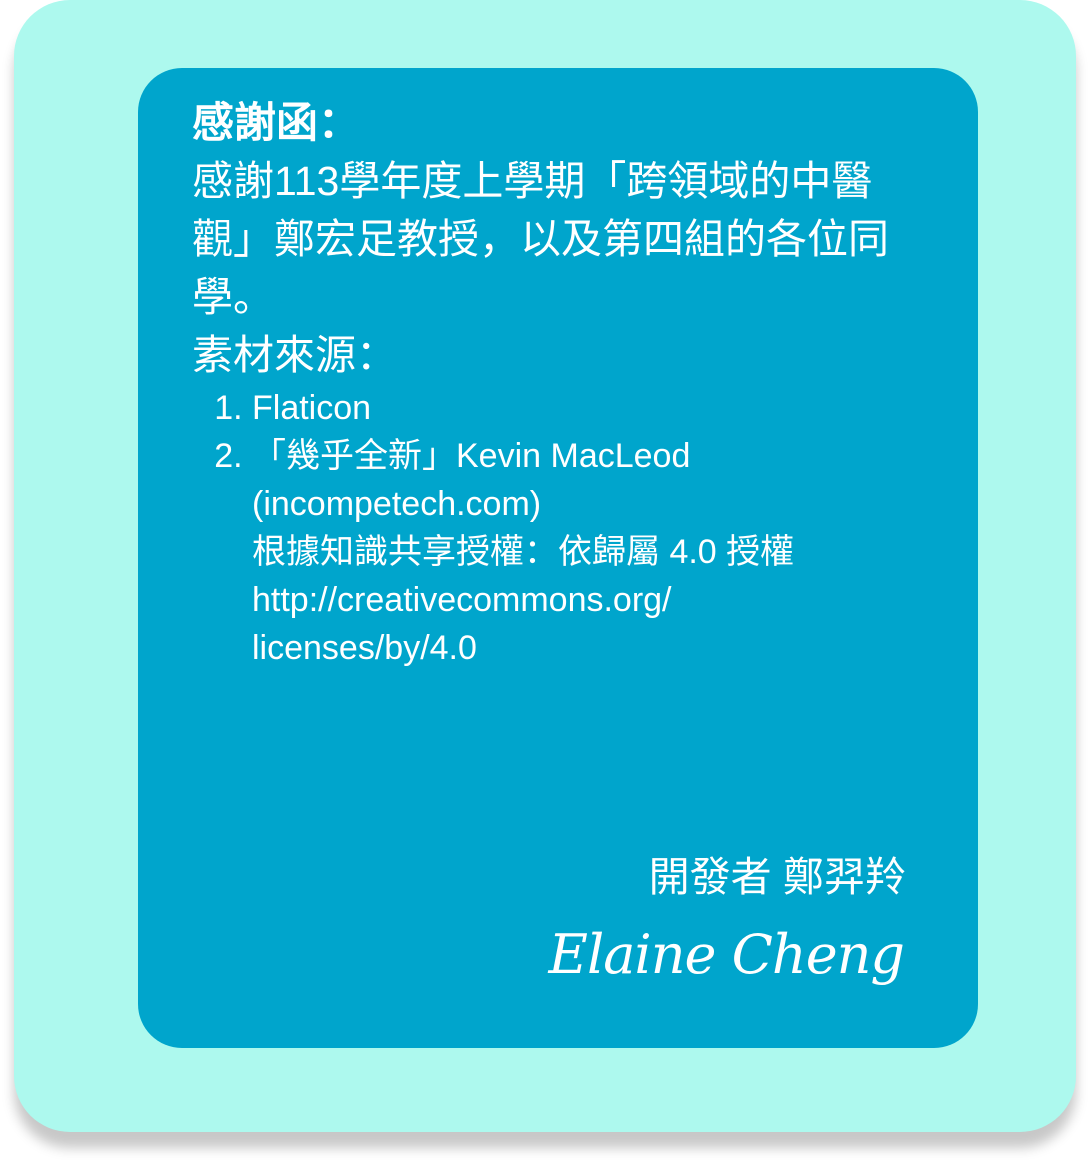  I want to click on developer-signature: Elaine Cheng, so click(726, 954).